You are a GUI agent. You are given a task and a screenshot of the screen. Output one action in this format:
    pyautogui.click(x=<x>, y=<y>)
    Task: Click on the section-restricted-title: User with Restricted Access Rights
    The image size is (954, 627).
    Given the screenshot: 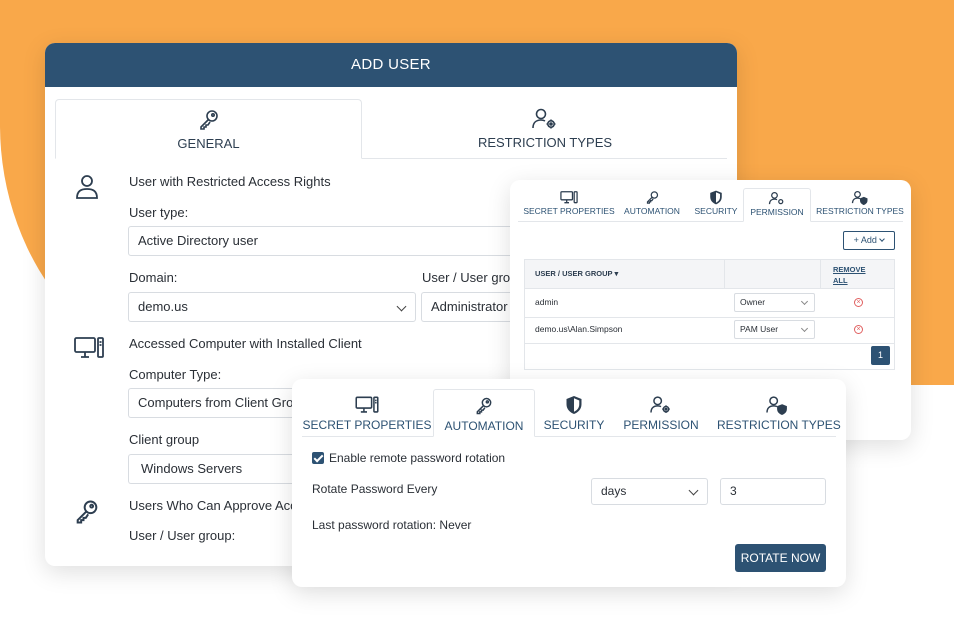 What is the action you would take?
    pyautogui.click(x=230, y=181)
    